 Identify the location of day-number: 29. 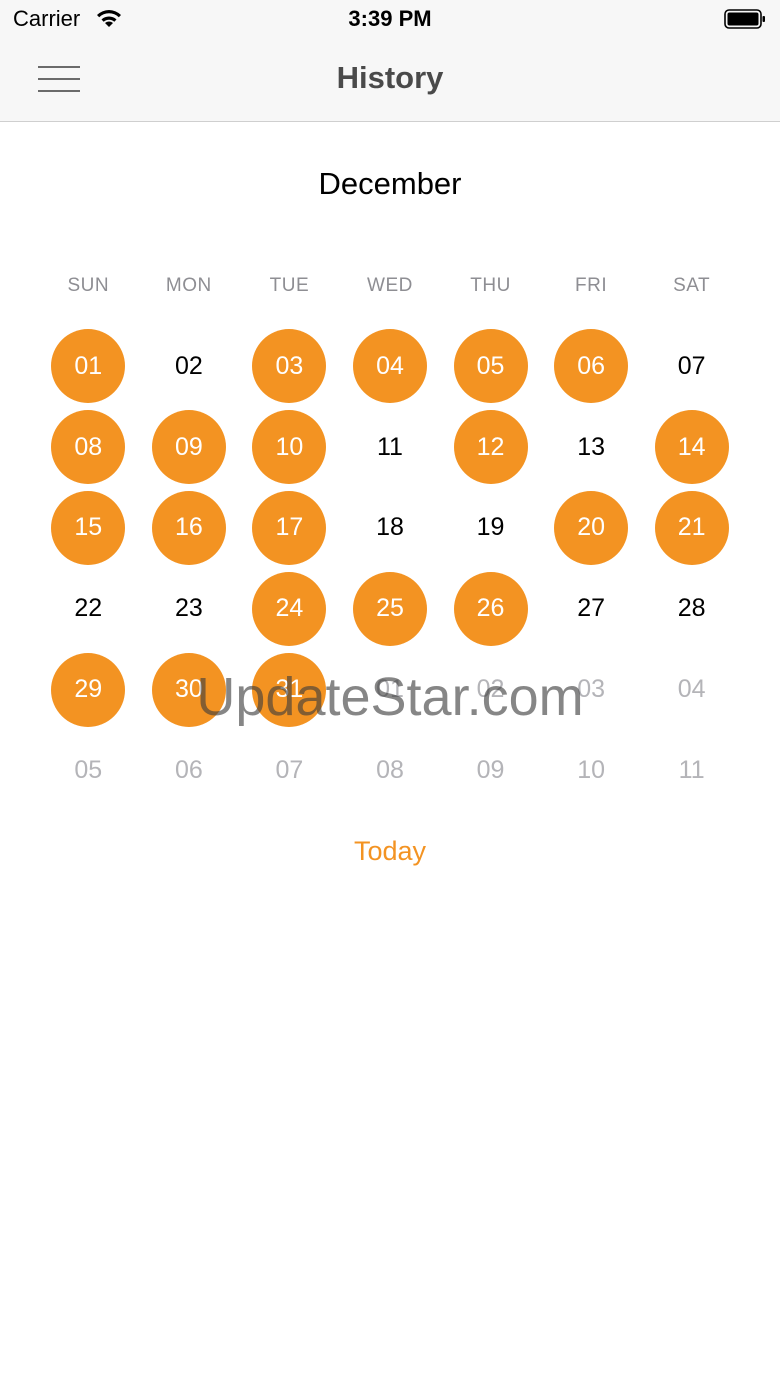
(88, 689).